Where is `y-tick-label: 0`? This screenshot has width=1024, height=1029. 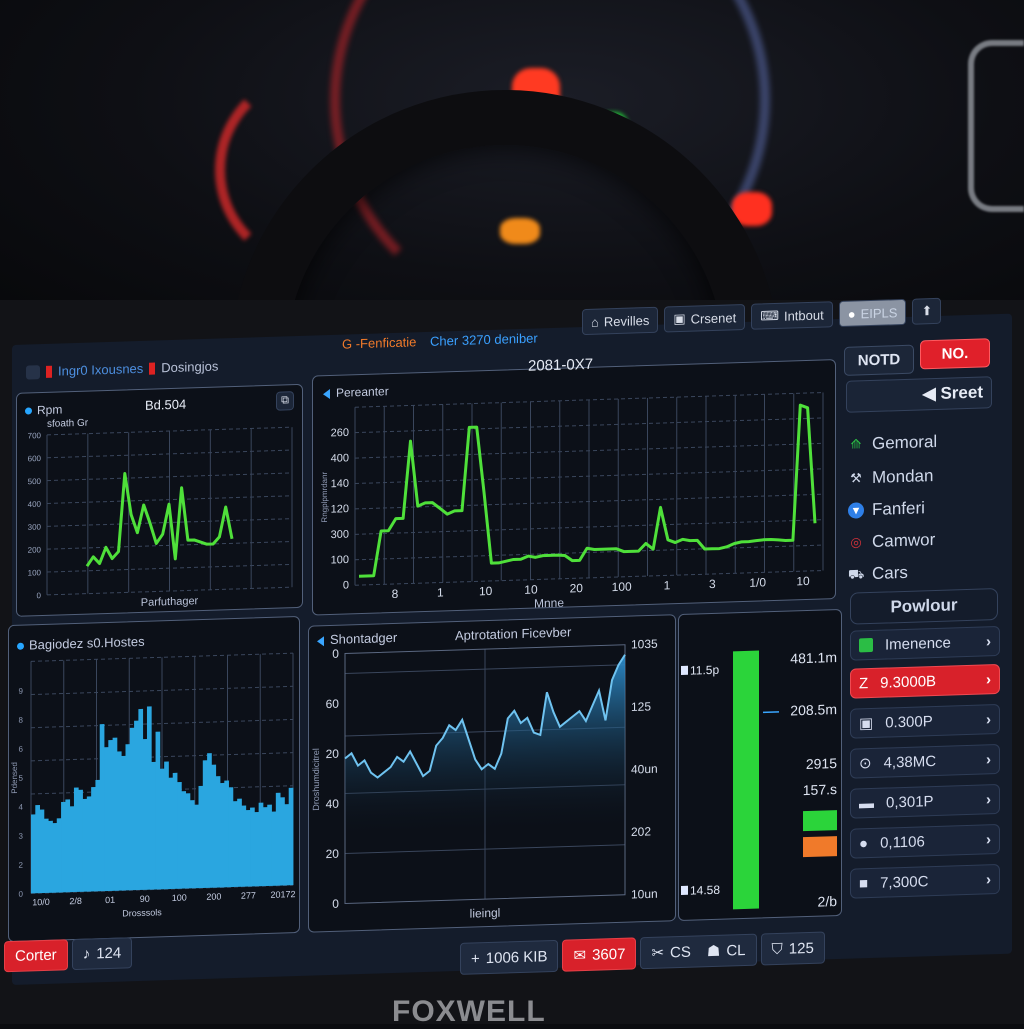
y-tick-label: 0 is located at coordinates (21, 894).